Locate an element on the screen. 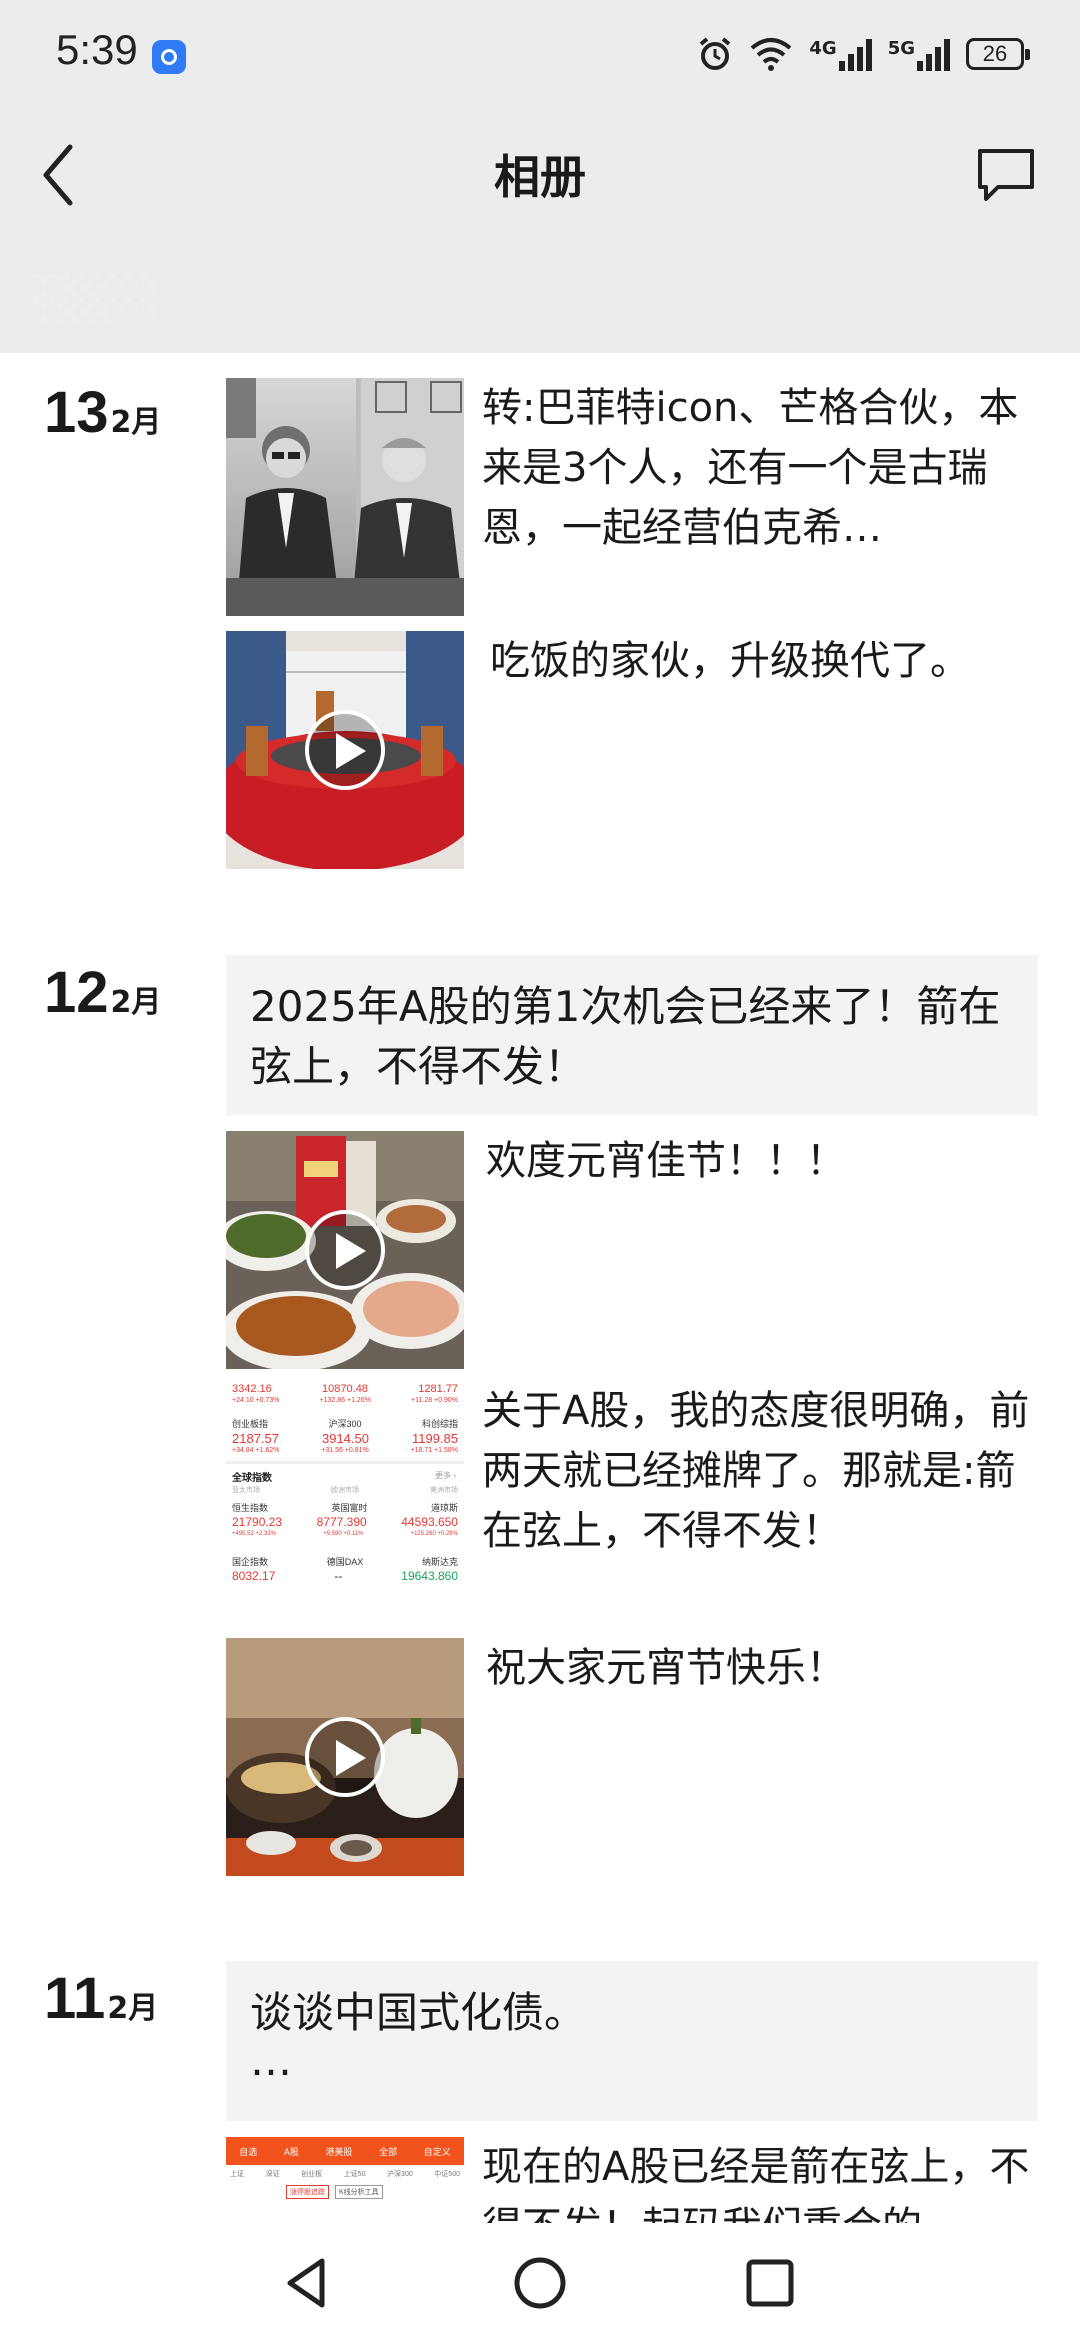 The height and width of the screenshot is (2340, 1080). stock-change: +11.28 +0.90% is located at coordinates (434, 1400).